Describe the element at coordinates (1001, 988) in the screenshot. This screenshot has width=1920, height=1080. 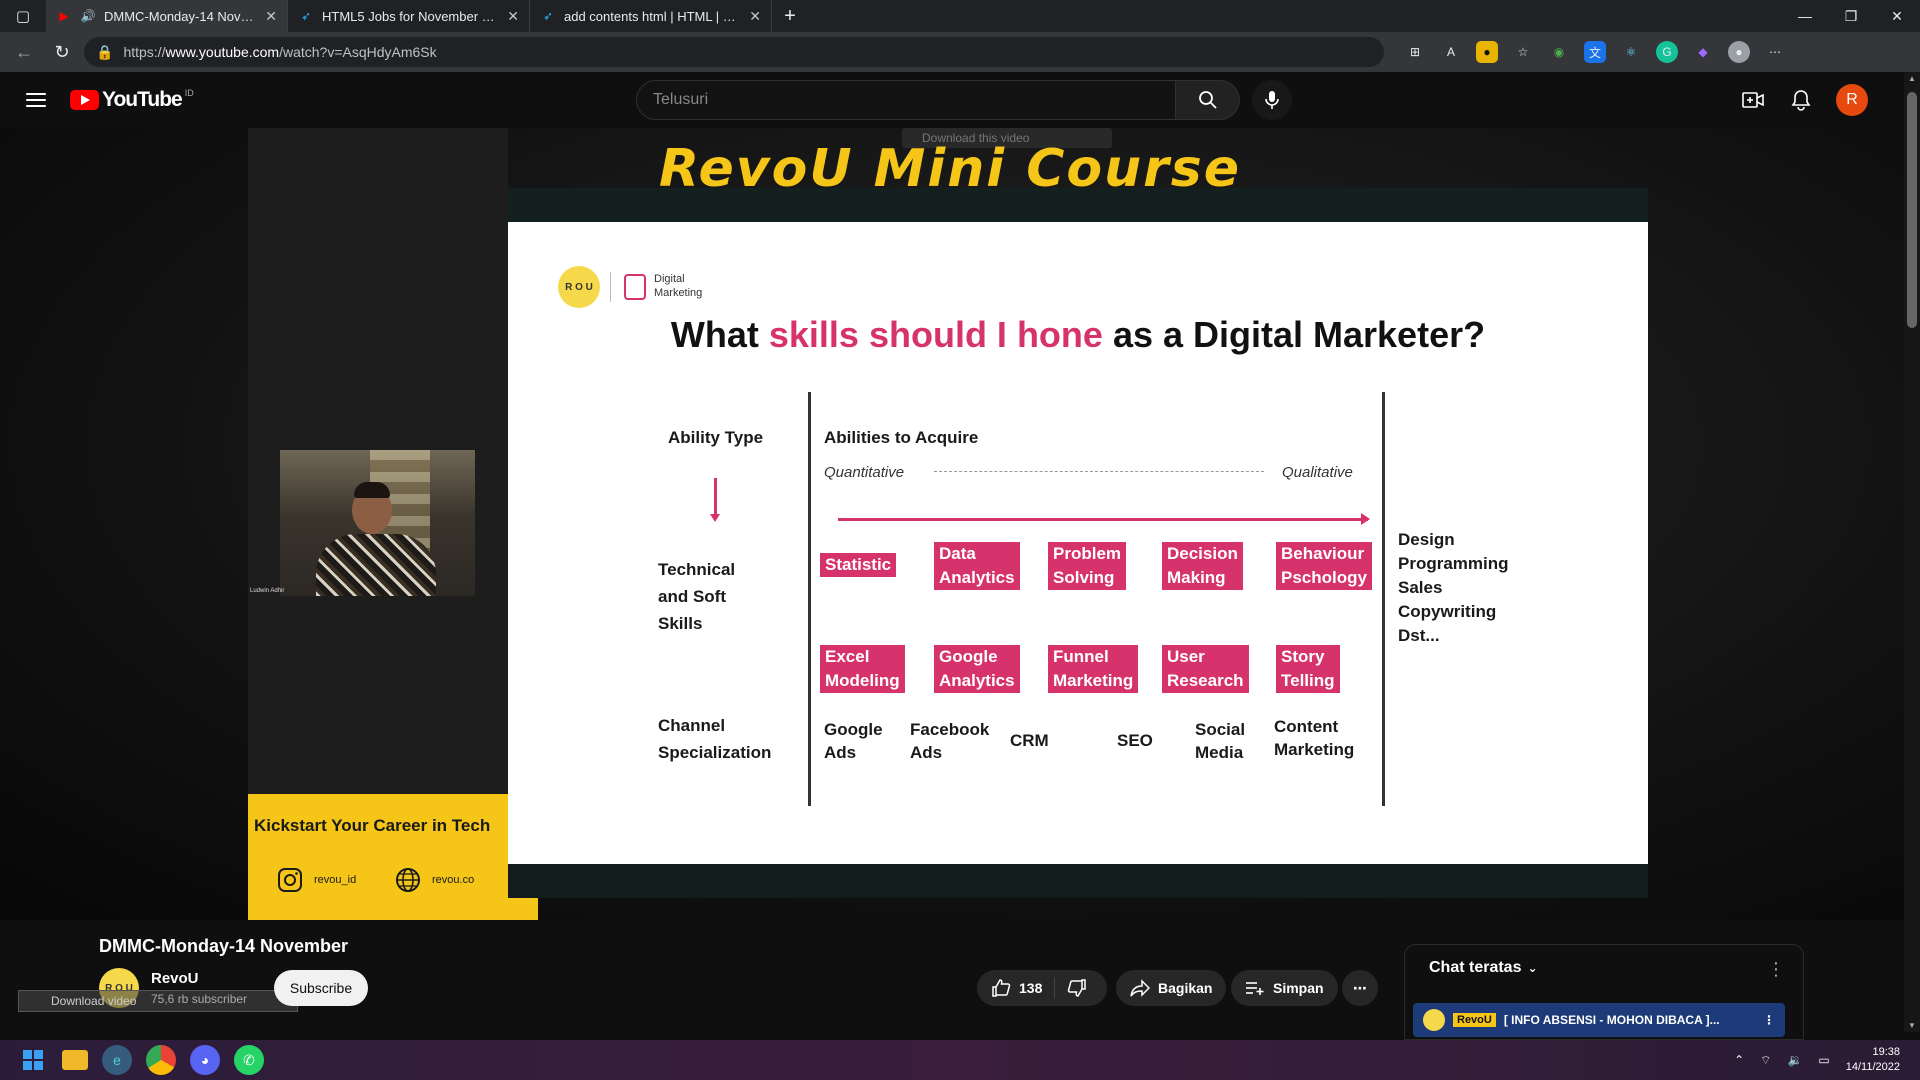
I see `thumbs-up-icon` at that location.